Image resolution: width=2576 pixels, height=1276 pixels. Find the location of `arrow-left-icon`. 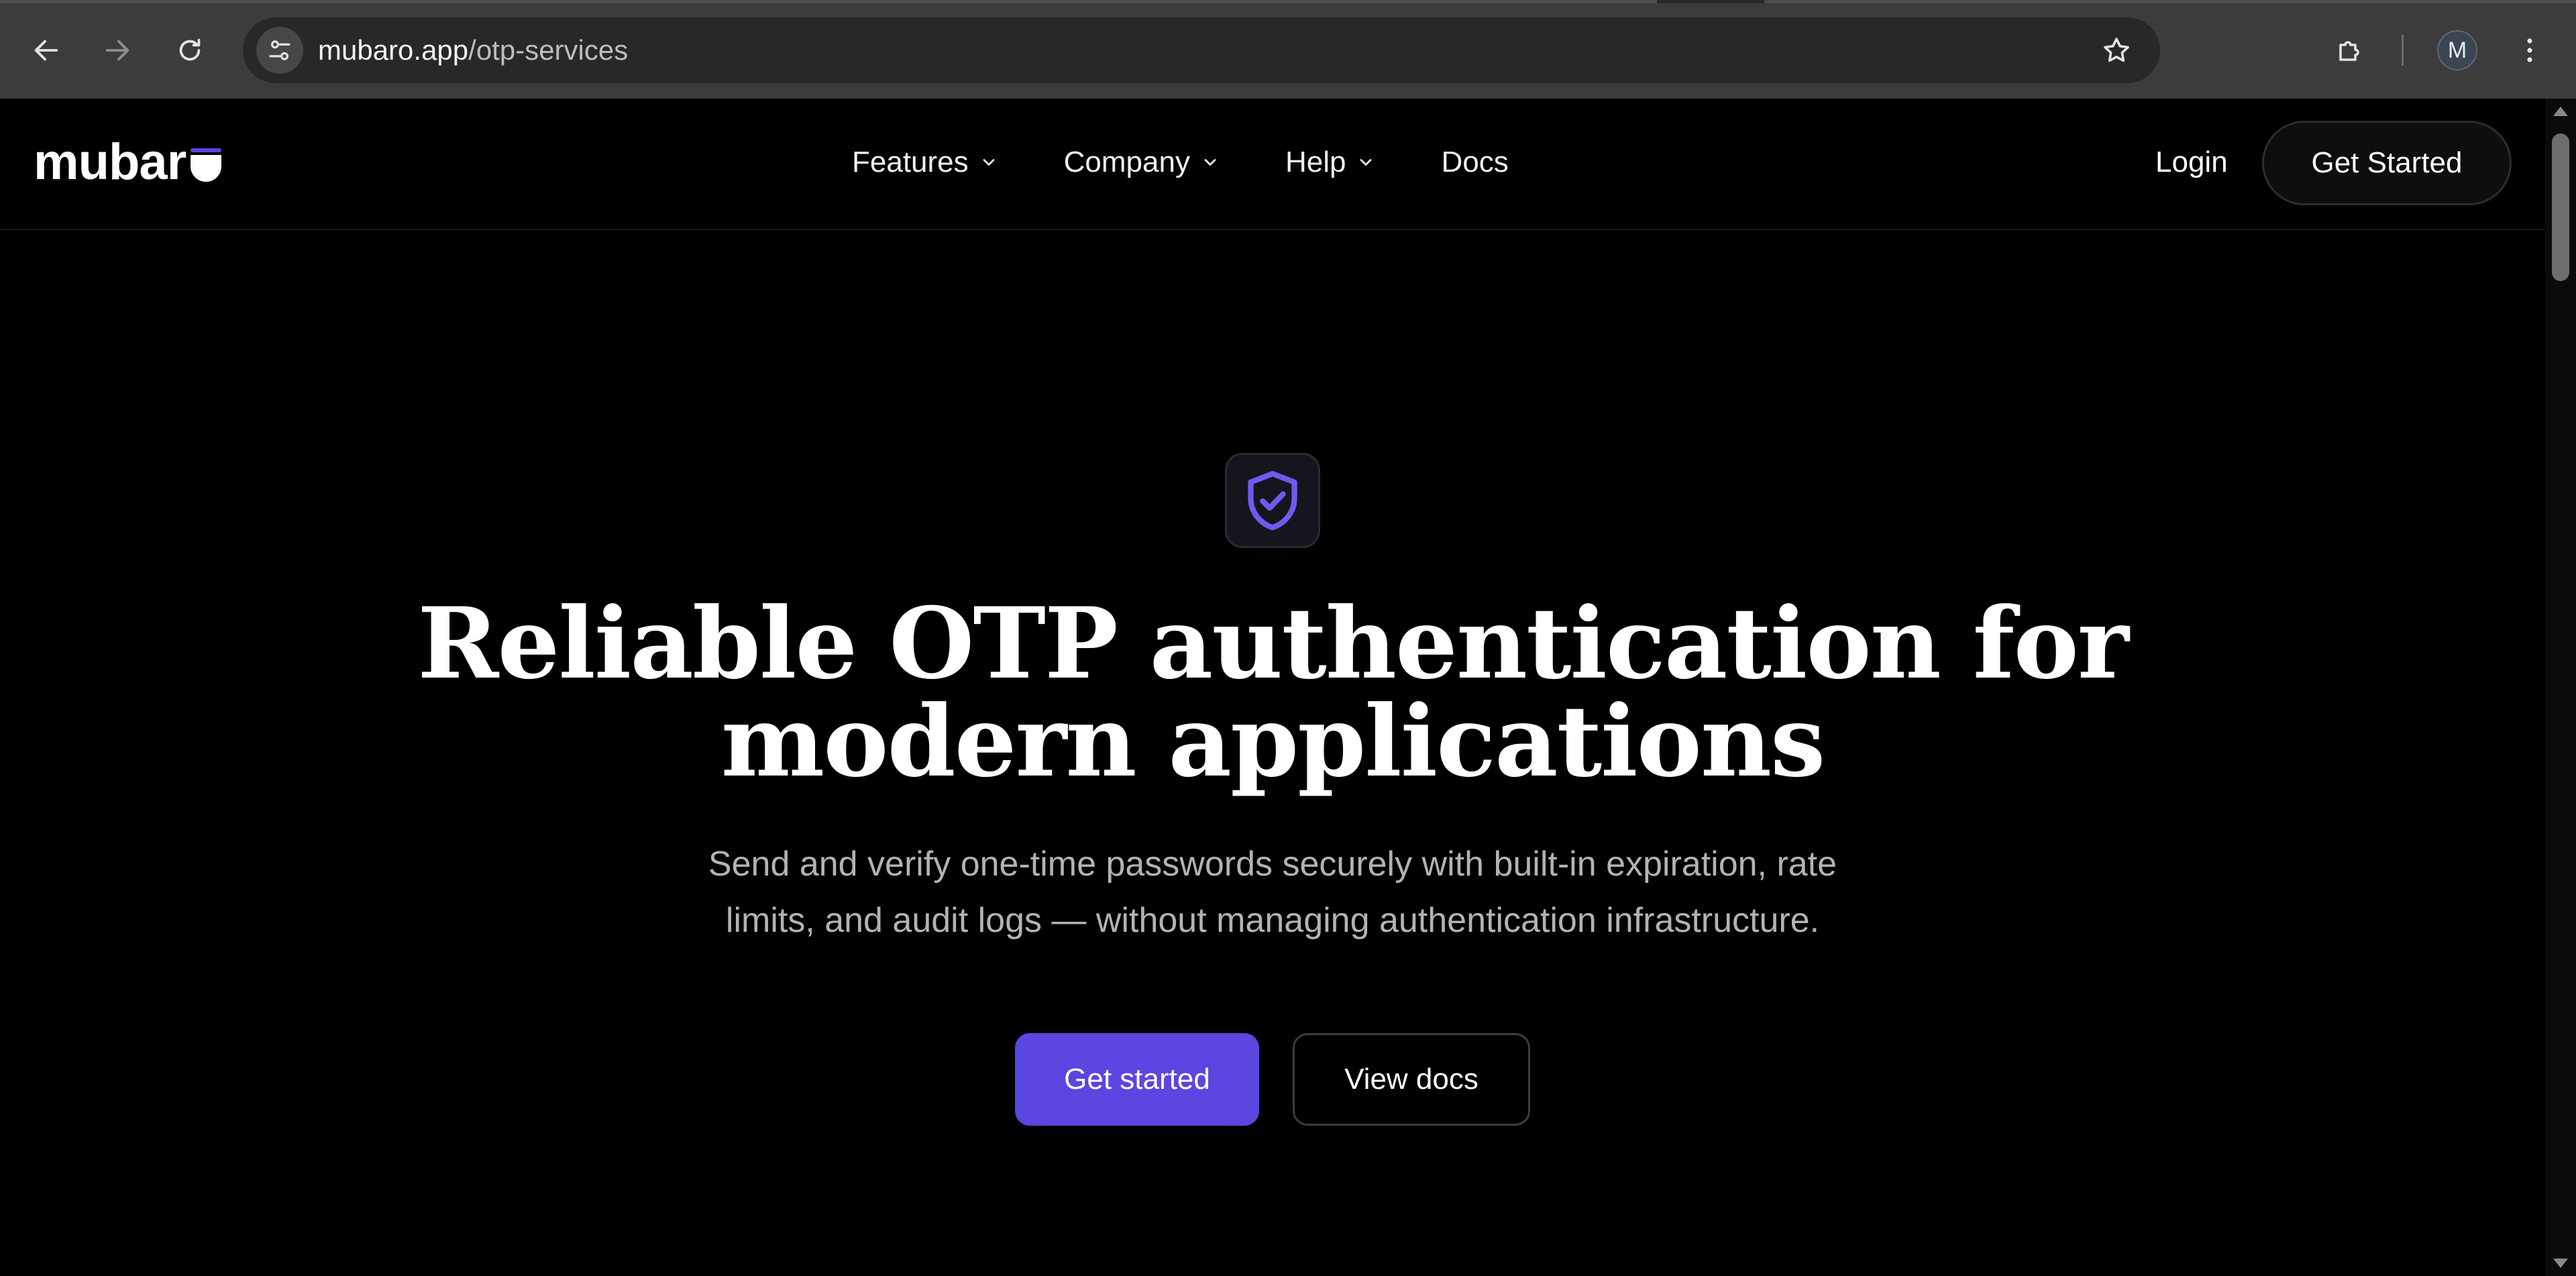

arrow-left-icon is located at coordinates (46, 50).